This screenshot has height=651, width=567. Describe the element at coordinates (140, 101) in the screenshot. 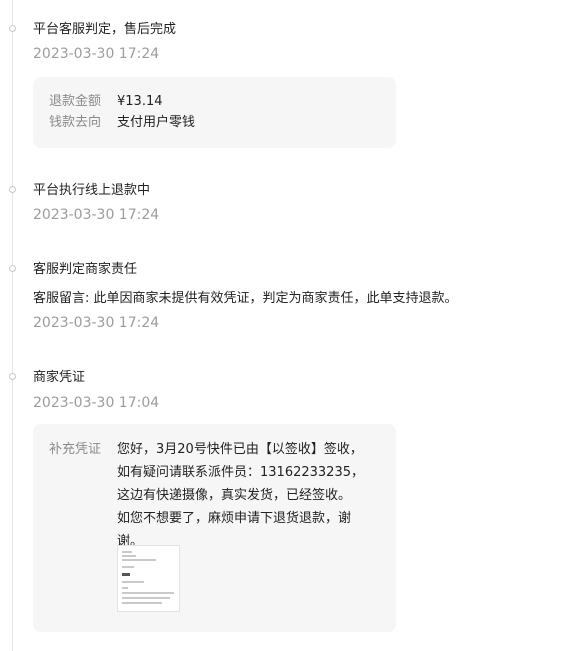

I see `refund-amount-value: ¥13.14` at that location.